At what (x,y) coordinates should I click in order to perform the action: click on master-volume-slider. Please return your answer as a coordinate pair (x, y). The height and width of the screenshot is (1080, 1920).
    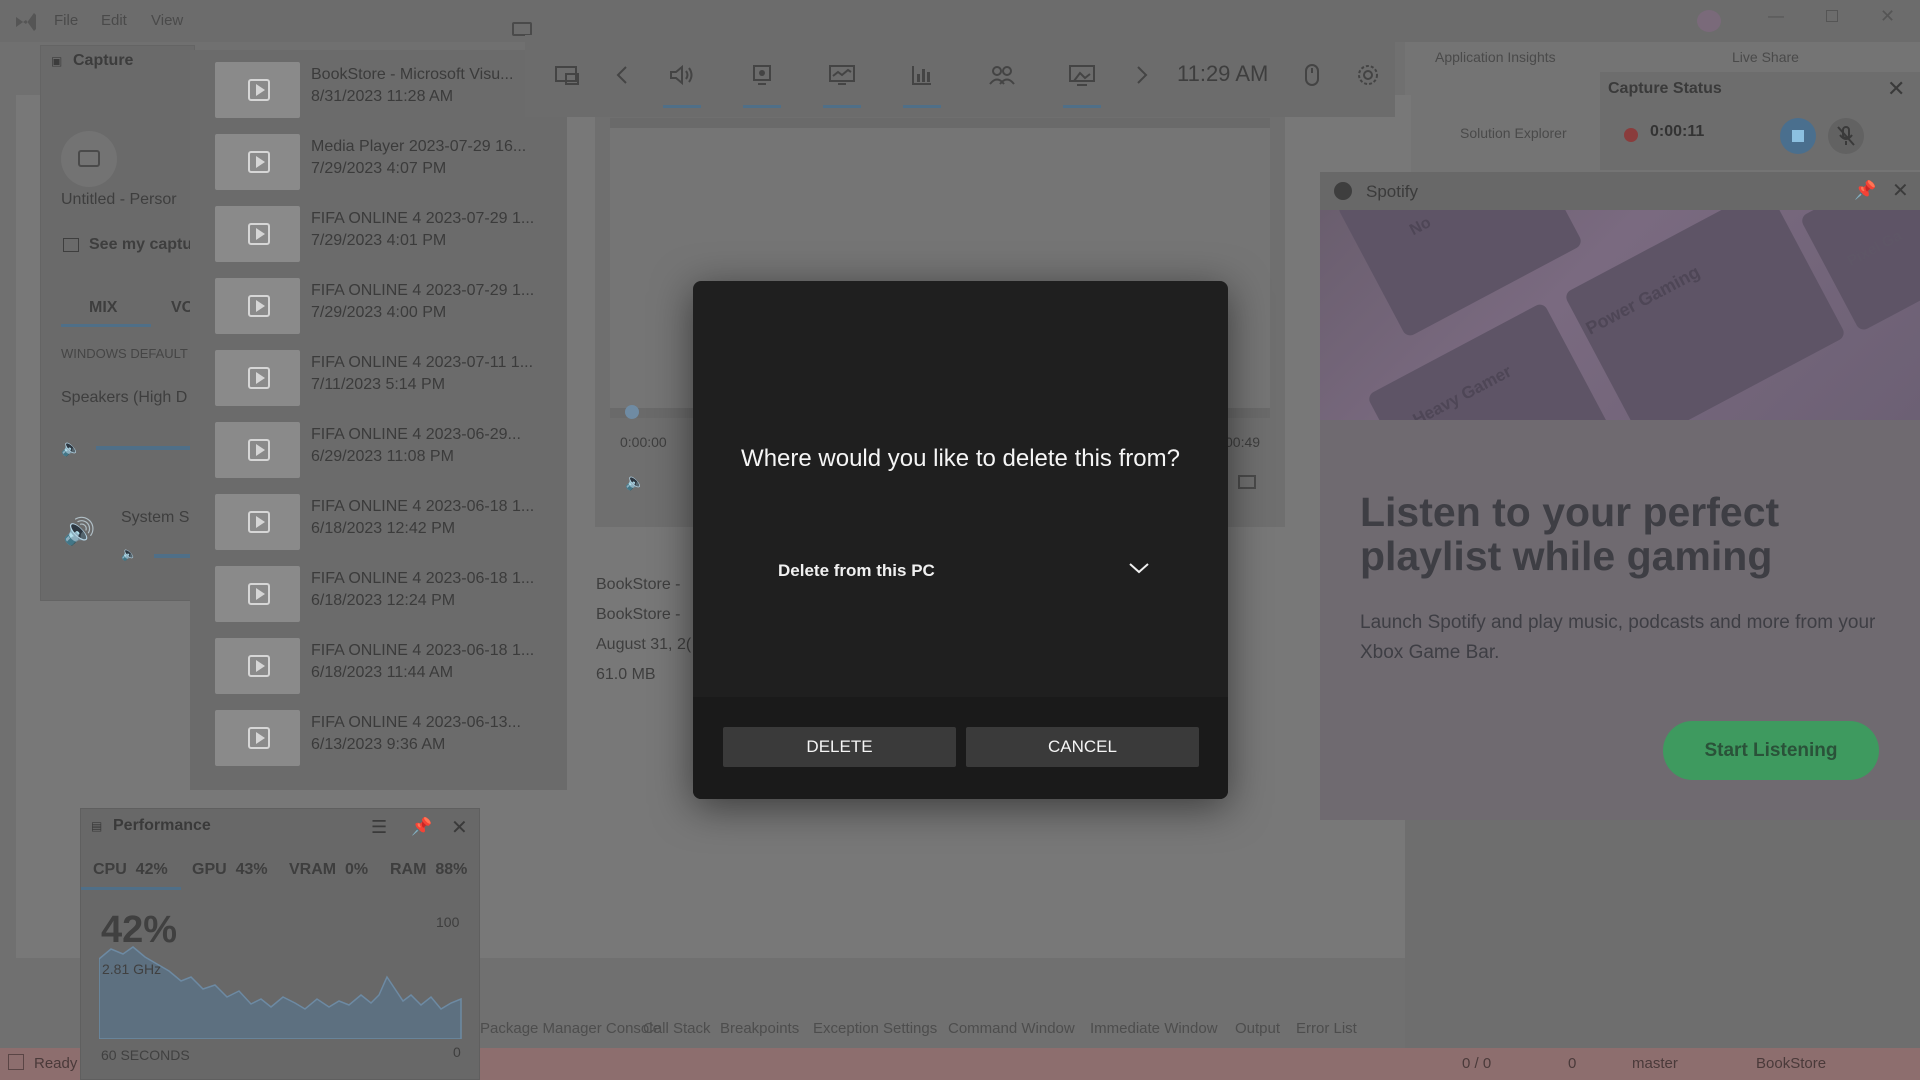
    Looking at the image, I should click on (146, 448).